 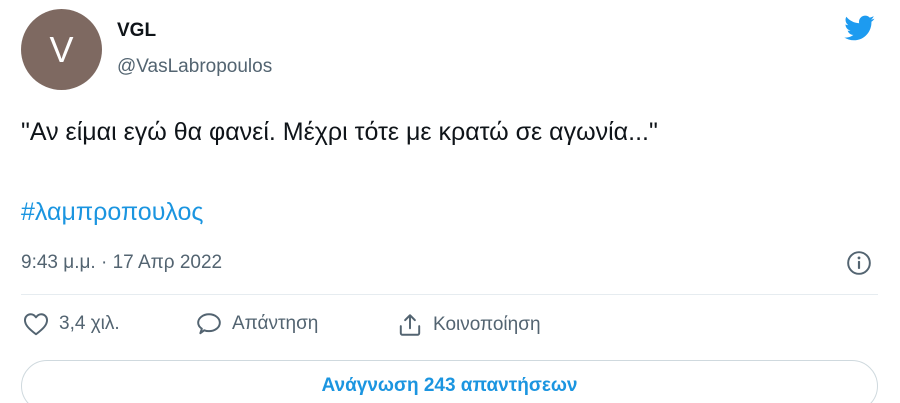 What do you see at coordinates (859, 263) in the screenshot?
I see `info-icon` at bounding box center [859, 263].